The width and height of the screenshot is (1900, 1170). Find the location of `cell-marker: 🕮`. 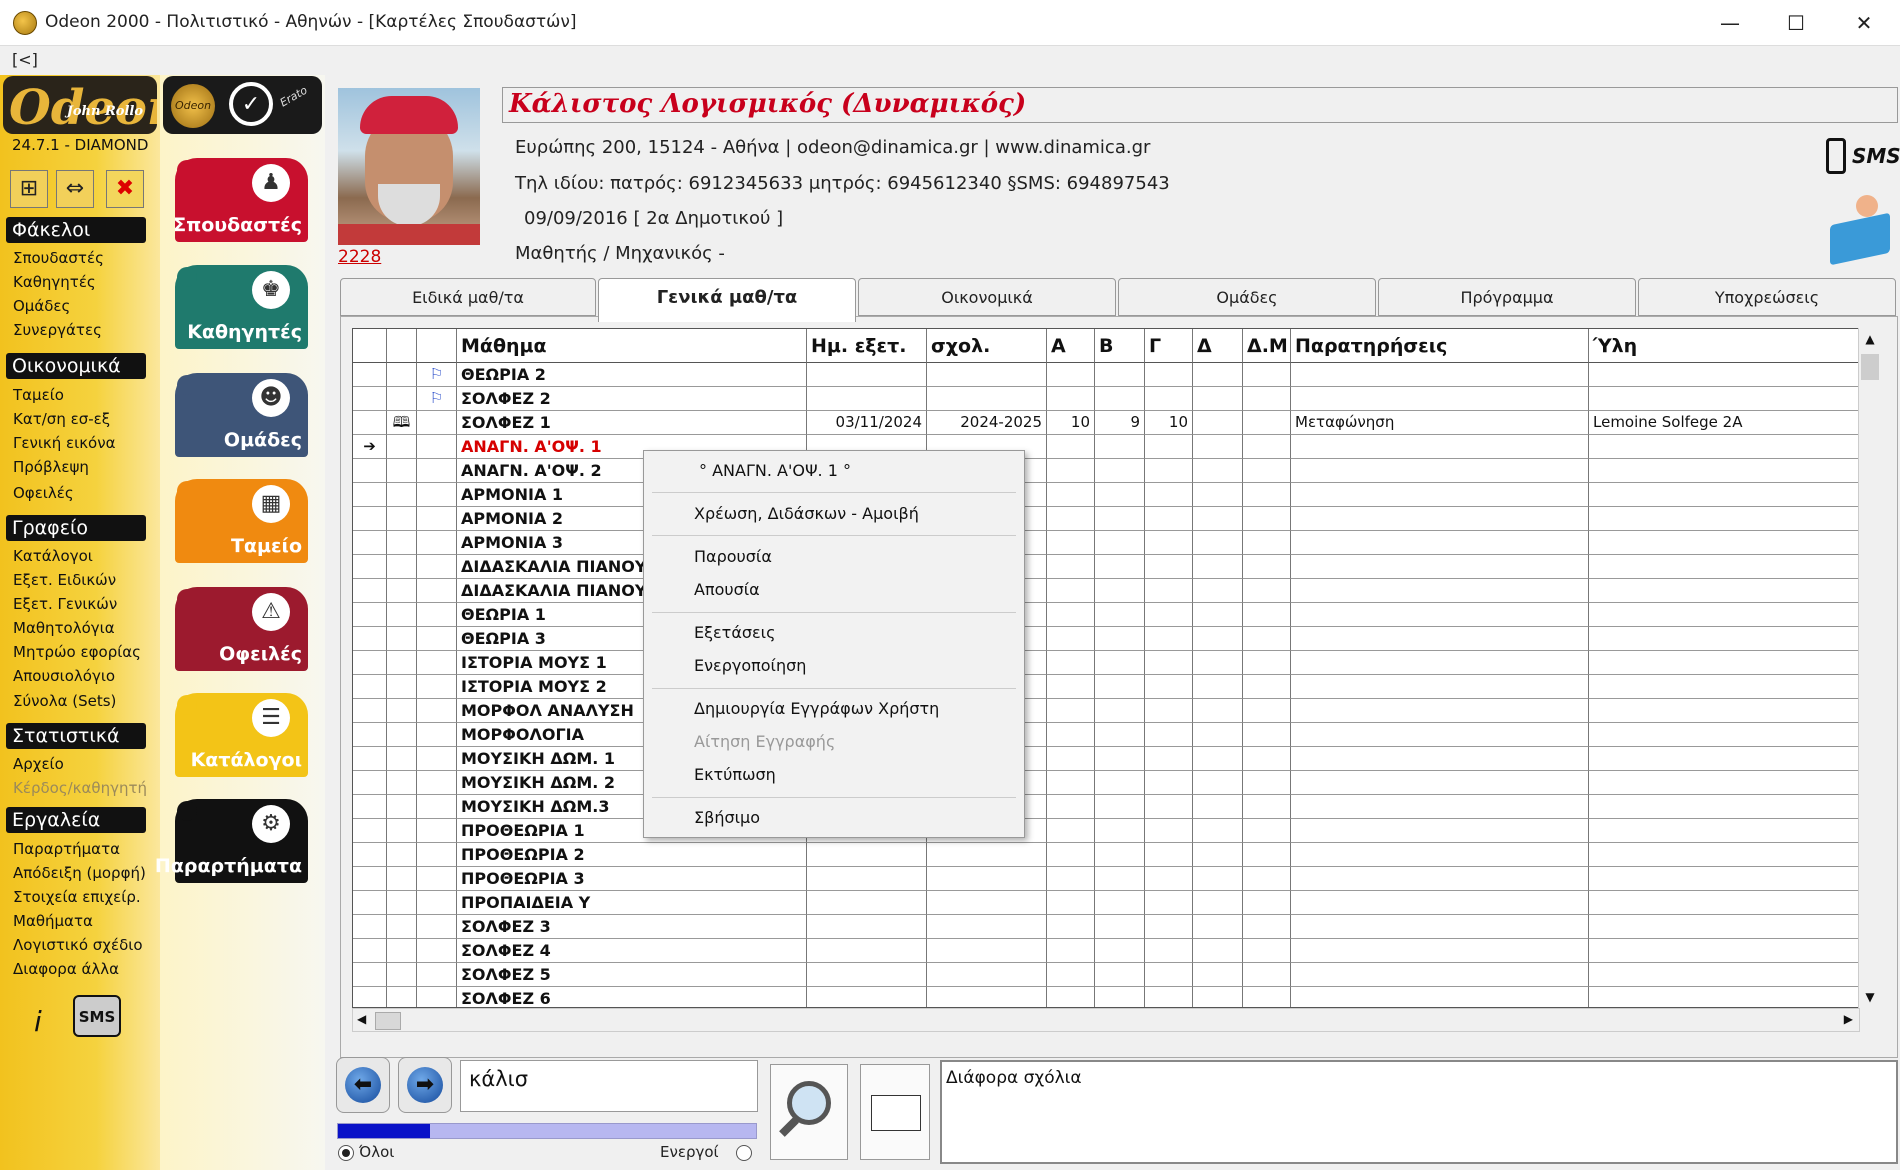

cell-marker: 🕮 is located at coordinates (402, 423).